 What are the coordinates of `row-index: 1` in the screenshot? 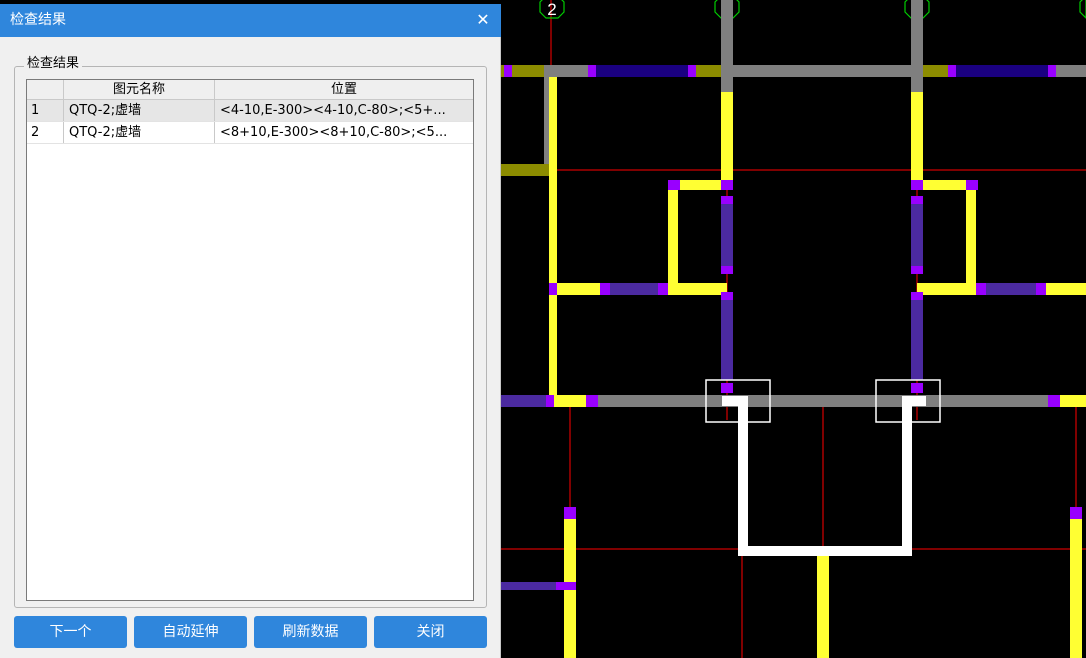 It's located at (45, 110).